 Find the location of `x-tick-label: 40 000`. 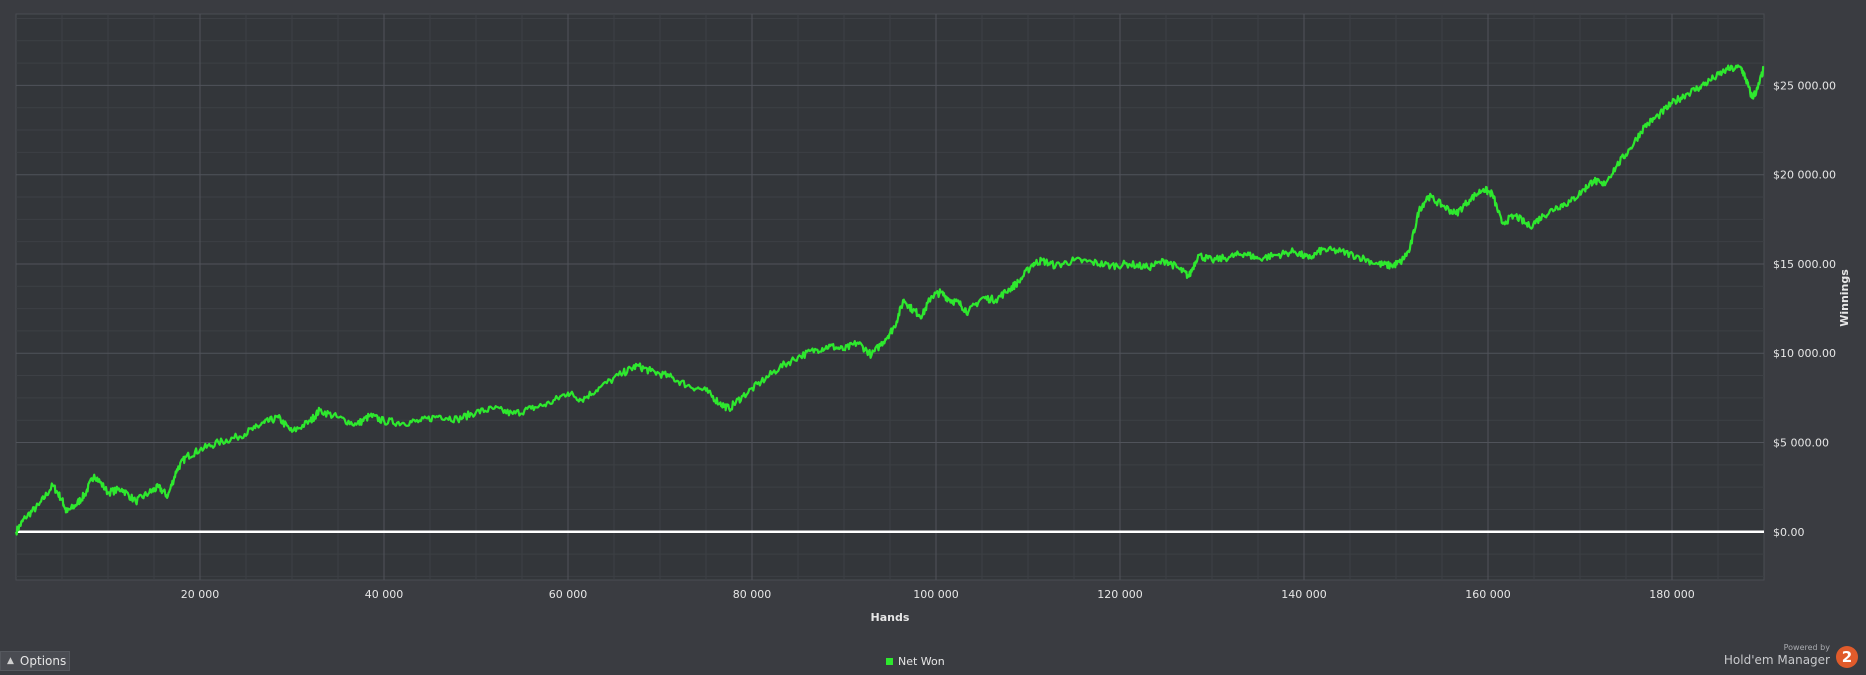

x-tick-label: 40 000 is located at coordinates (384, 594).